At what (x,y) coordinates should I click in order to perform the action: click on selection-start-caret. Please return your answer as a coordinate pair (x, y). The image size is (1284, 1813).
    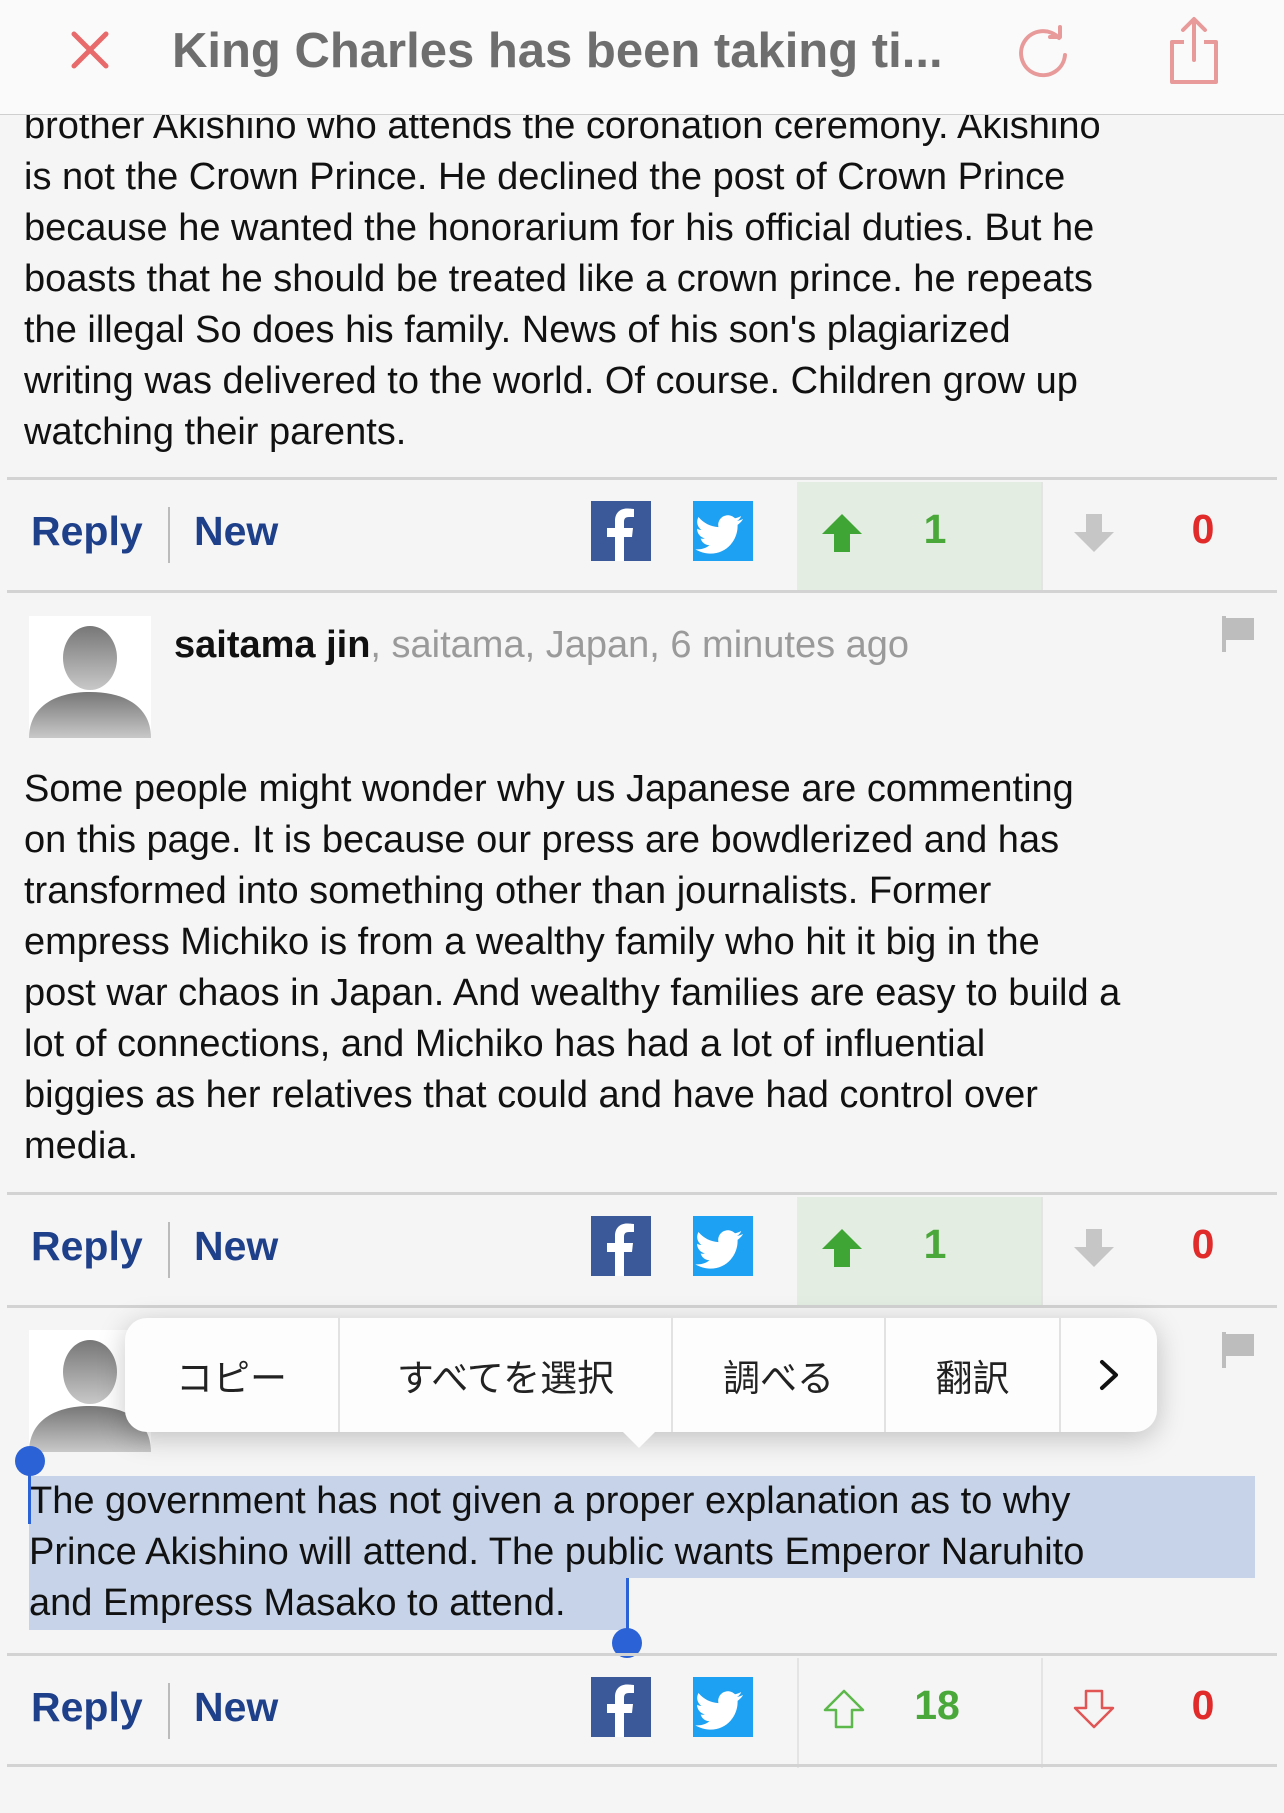
    Looking at the image, I should click on (29, 1495).